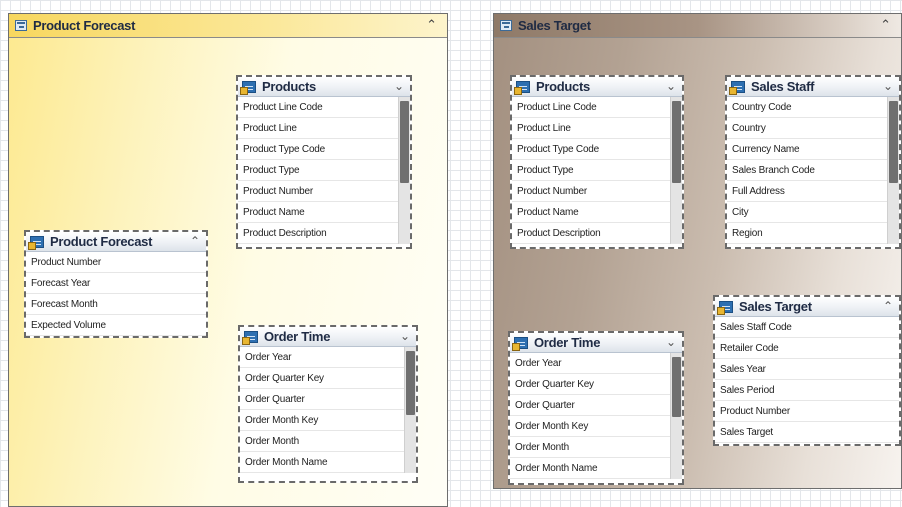 This screenshot has width=902, height=507. Describe the element at coordinates (116, 304) in the screenshot. I see `field-row: Forecast Month` at that location.